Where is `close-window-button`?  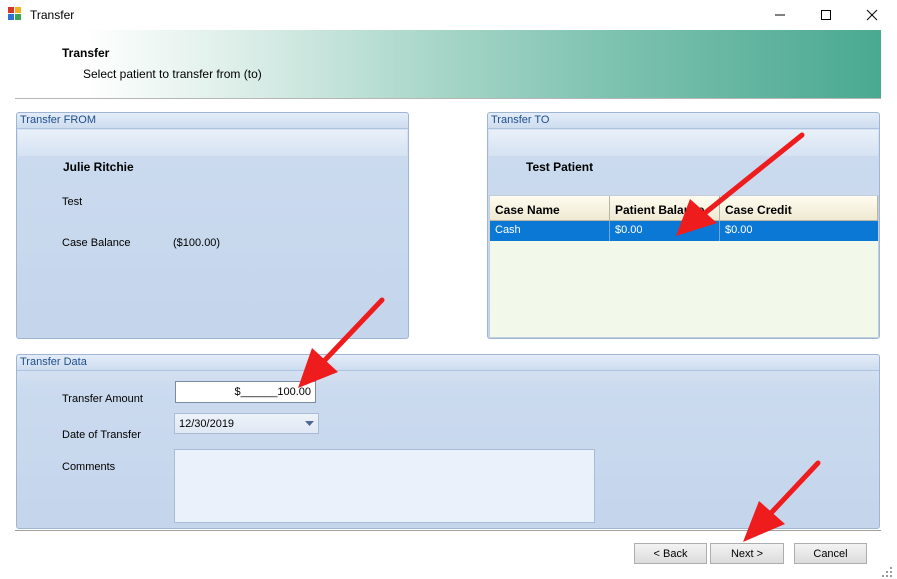 close-window-button is located at coordinates (872, 15).